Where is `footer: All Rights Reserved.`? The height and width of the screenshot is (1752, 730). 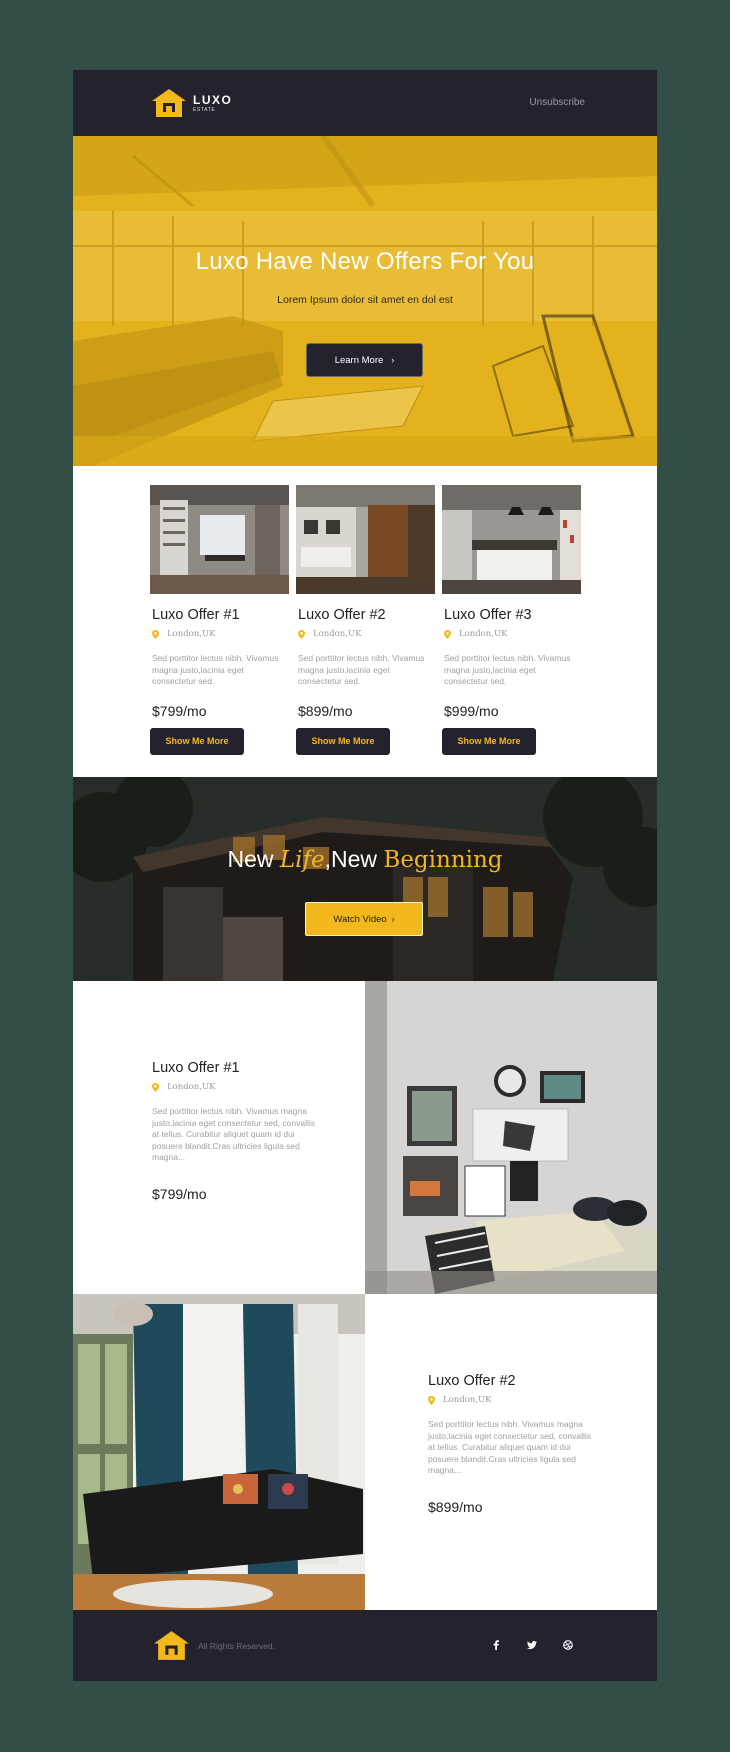
footer: All Rights Reserved. is located at coordinates (365, 1645).